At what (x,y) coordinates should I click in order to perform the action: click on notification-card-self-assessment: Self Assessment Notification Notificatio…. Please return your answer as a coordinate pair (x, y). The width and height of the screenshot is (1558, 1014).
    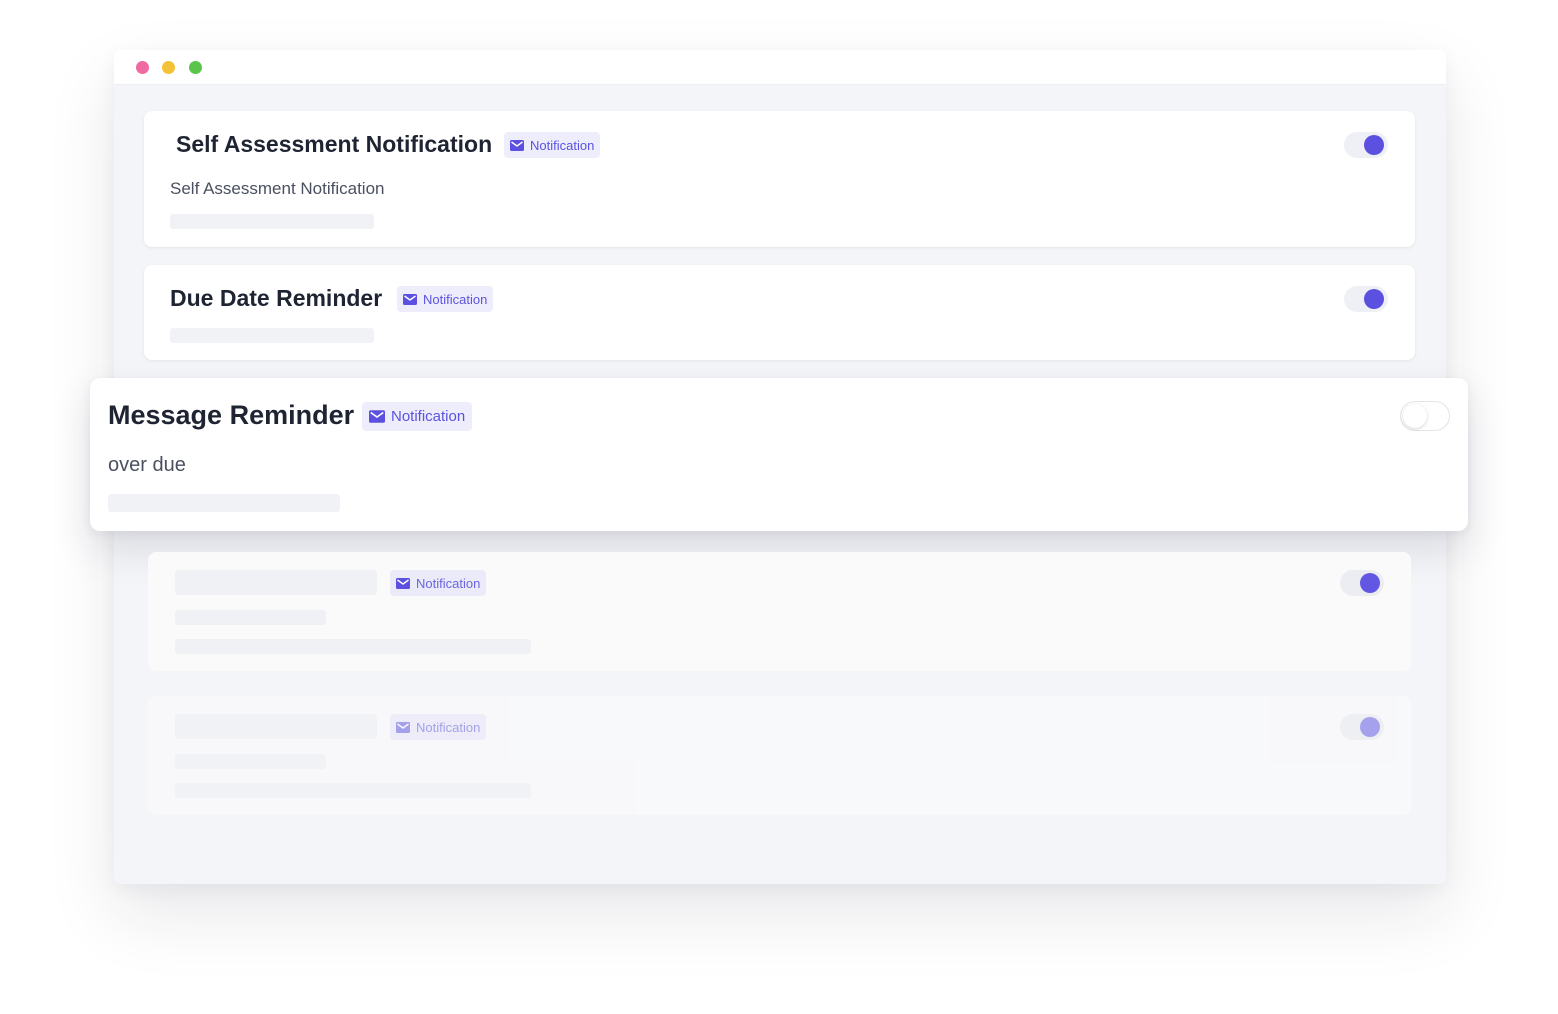
    Looking at the image, I should click on (779, 179).